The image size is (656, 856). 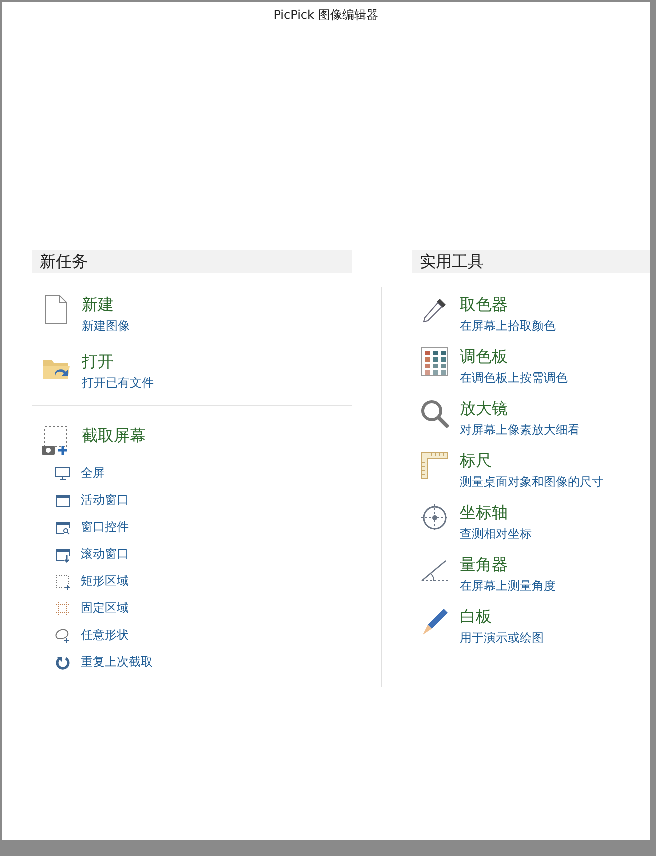 What do you see at coordinates (435, 414) in the screenshot?
I see `magnifier-icon` at bounding box center [435, 414].